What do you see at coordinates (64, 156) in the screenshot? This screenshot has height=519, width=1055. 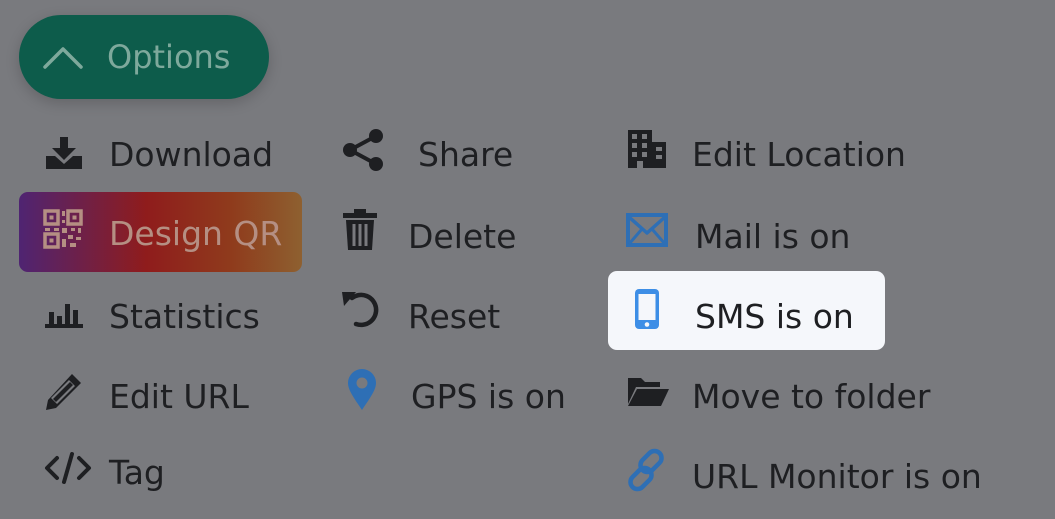 I see `download-tray-icon` at bounding box center [64, 156].